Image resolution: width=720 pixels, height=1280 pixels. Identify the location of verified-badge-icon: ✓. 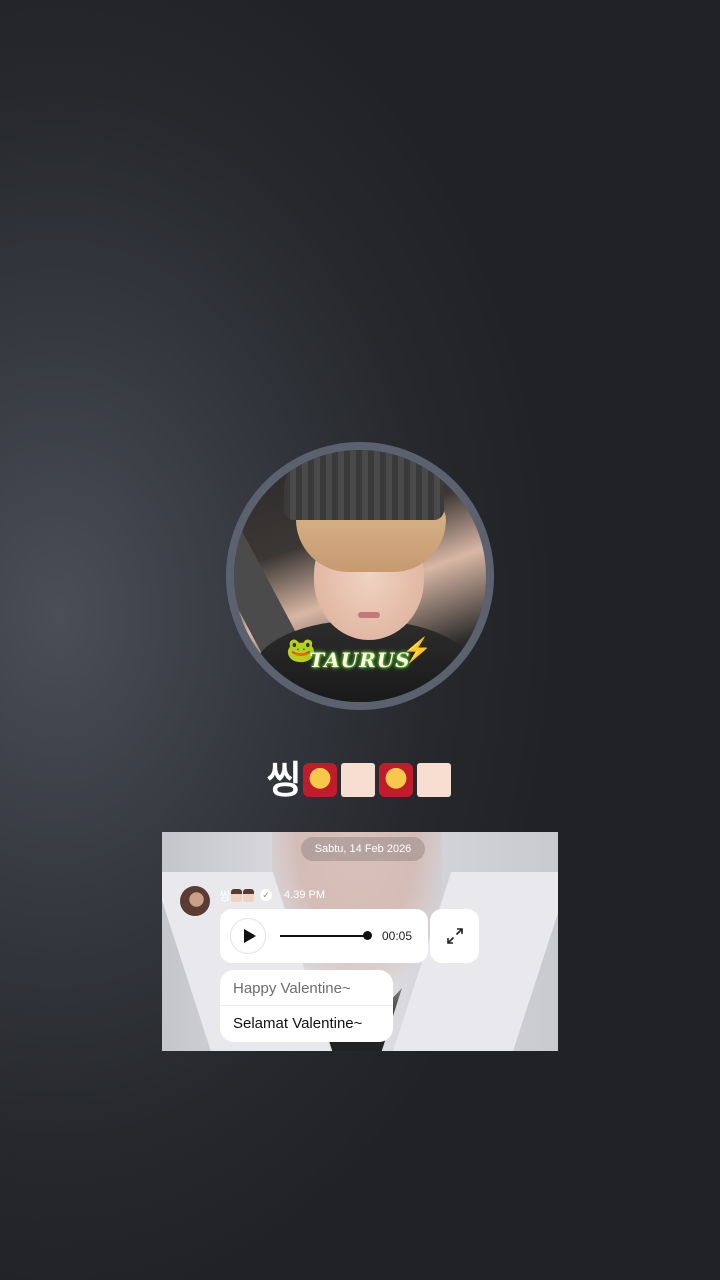
(266, 895).